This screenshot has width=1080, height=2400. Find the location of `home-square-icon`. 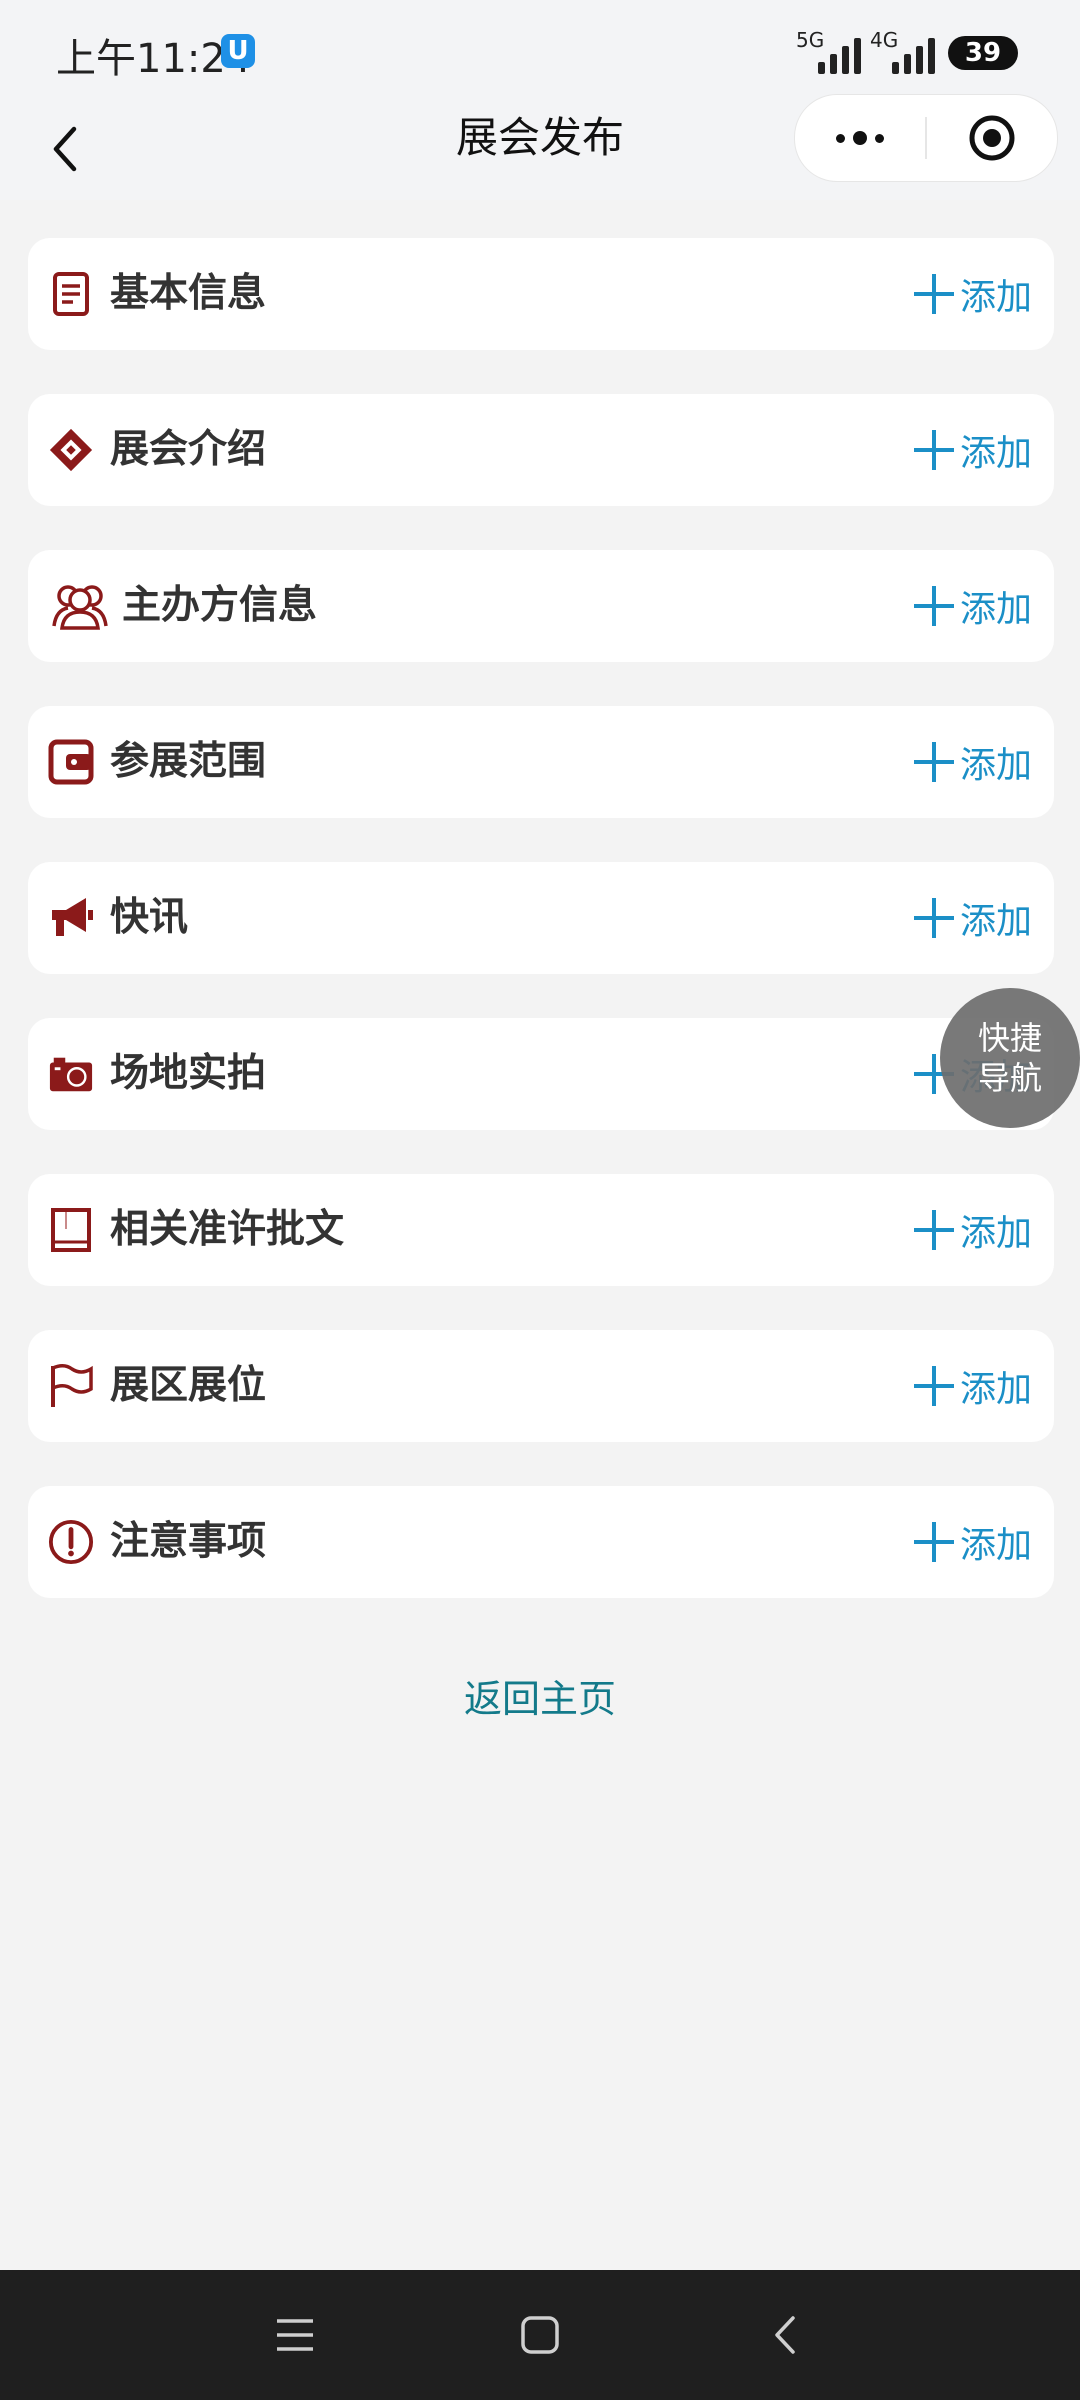

home-square-icon is located at coordinates (540, 2335).